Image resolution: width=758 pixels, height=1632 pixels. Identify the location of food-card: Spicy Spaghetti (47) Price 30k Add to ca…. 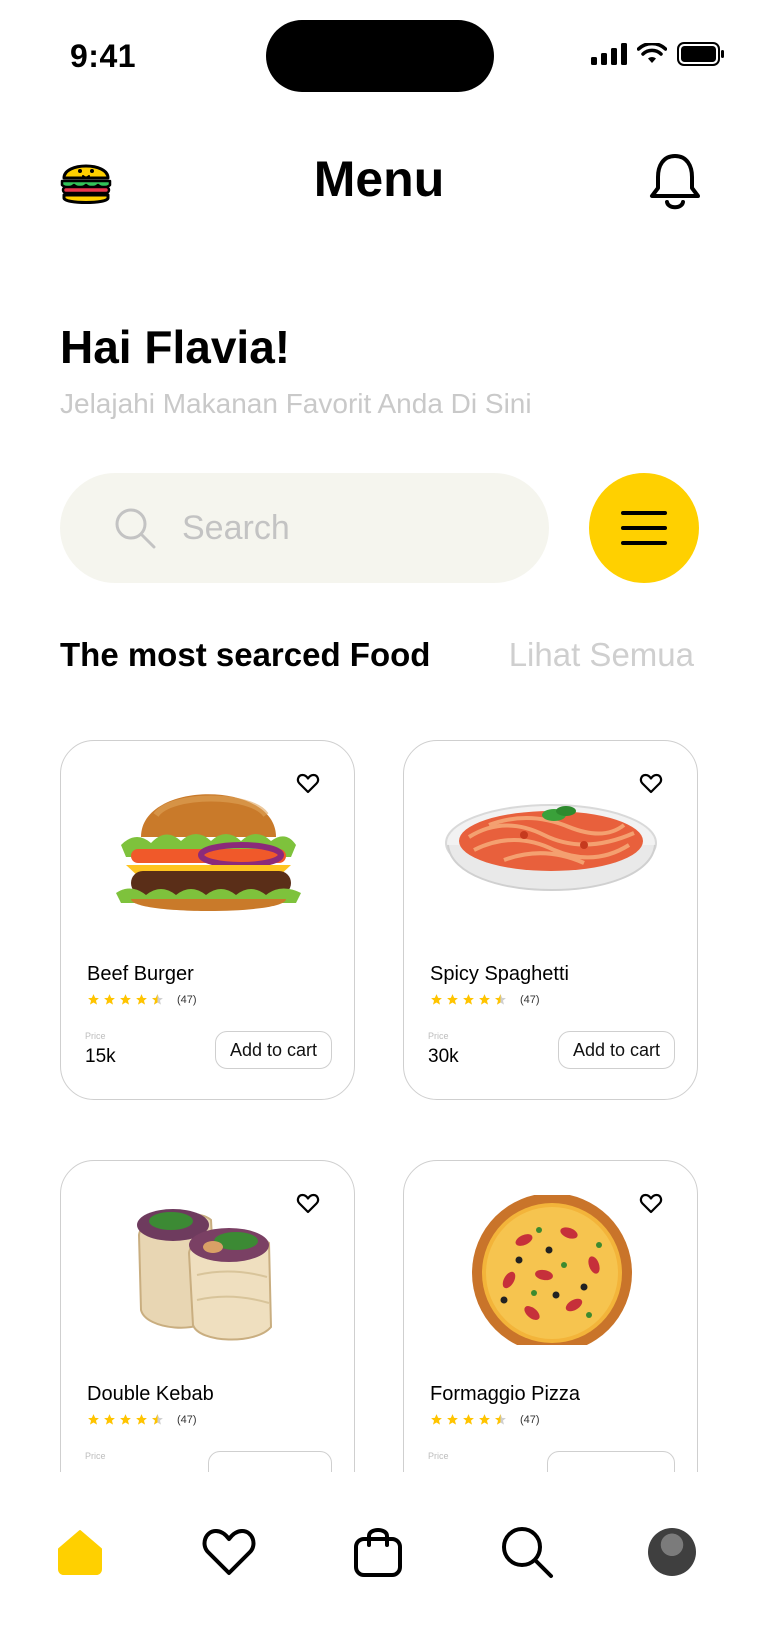
(550, 920).